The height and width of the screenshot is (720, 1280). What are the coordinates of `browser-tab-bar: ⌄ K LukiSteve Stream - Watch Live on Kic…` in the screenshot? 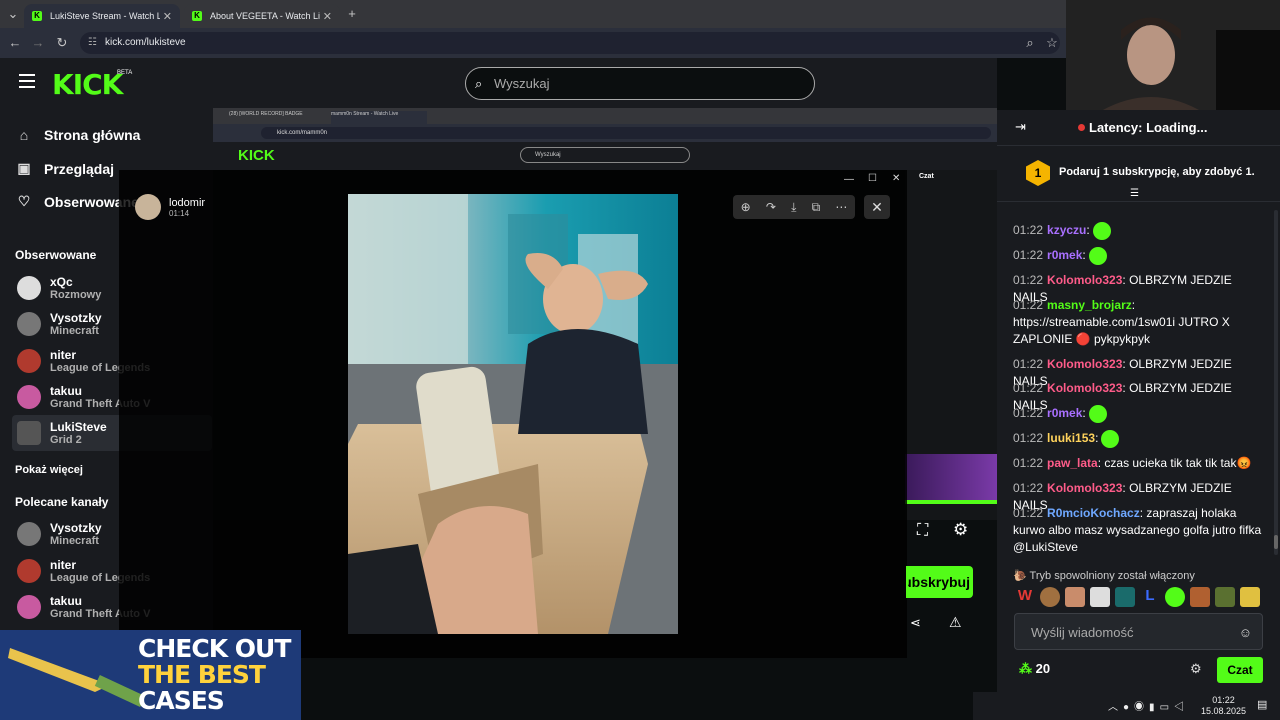 It's located at (533, 14).